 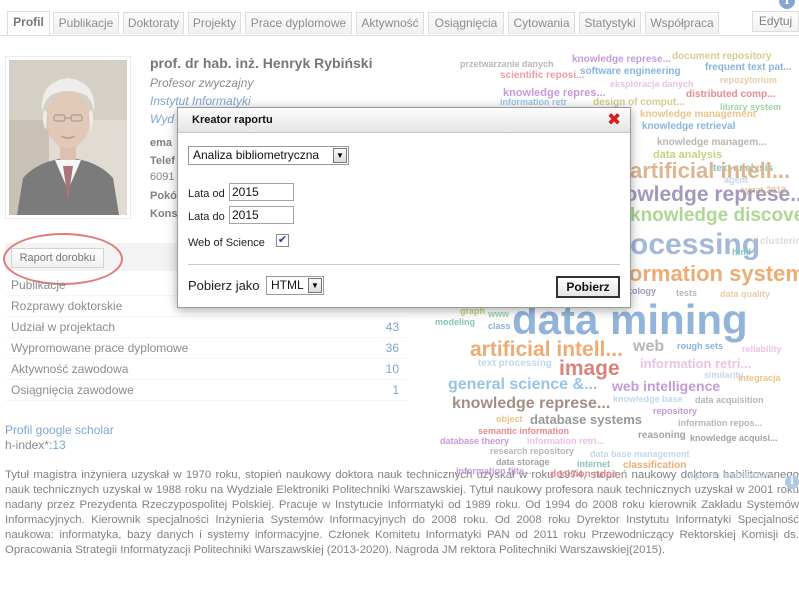 I want to click on year-to-label: Lata do, so click(x=206, y=217).